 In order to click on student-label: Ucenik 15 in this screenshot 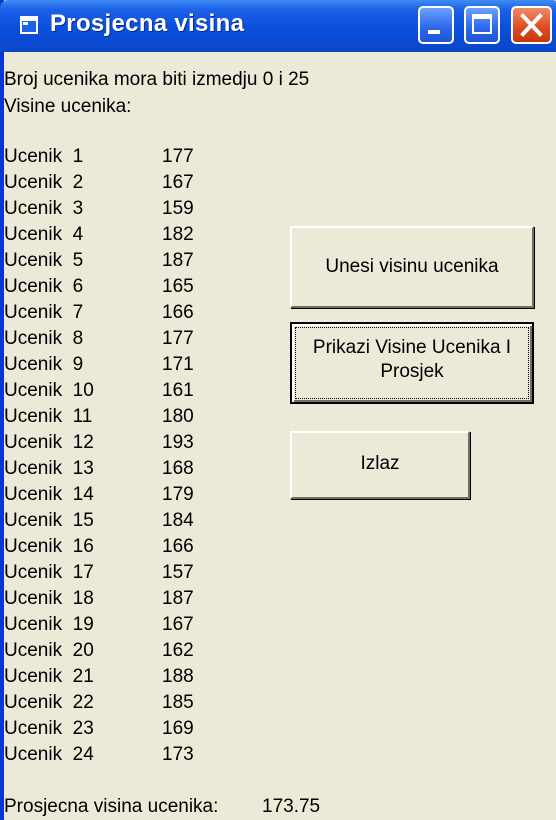, I will do `click(49, 520)`.